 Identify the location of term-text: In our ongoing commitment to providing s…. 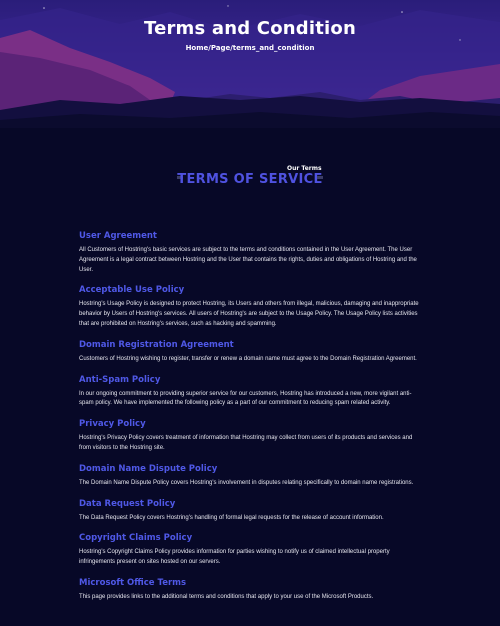
(245, 398).